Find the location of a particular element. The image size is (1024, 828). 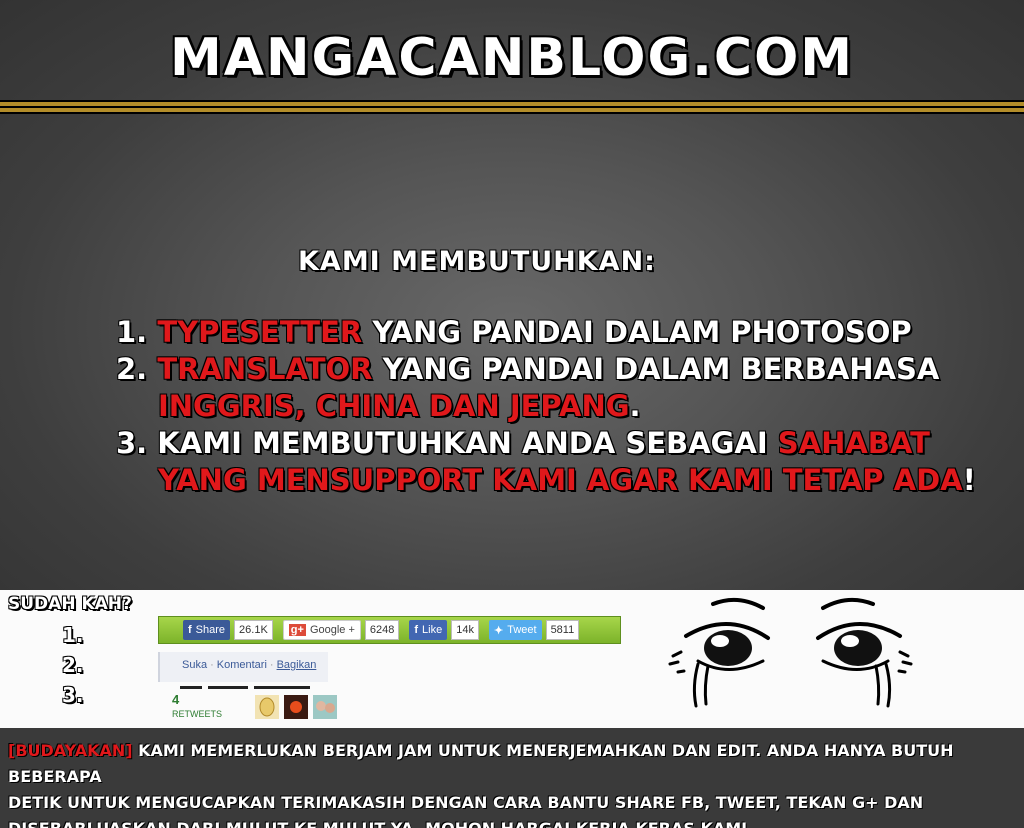

google-plus-button: g+ Google + is located at coordinates (321, 630).